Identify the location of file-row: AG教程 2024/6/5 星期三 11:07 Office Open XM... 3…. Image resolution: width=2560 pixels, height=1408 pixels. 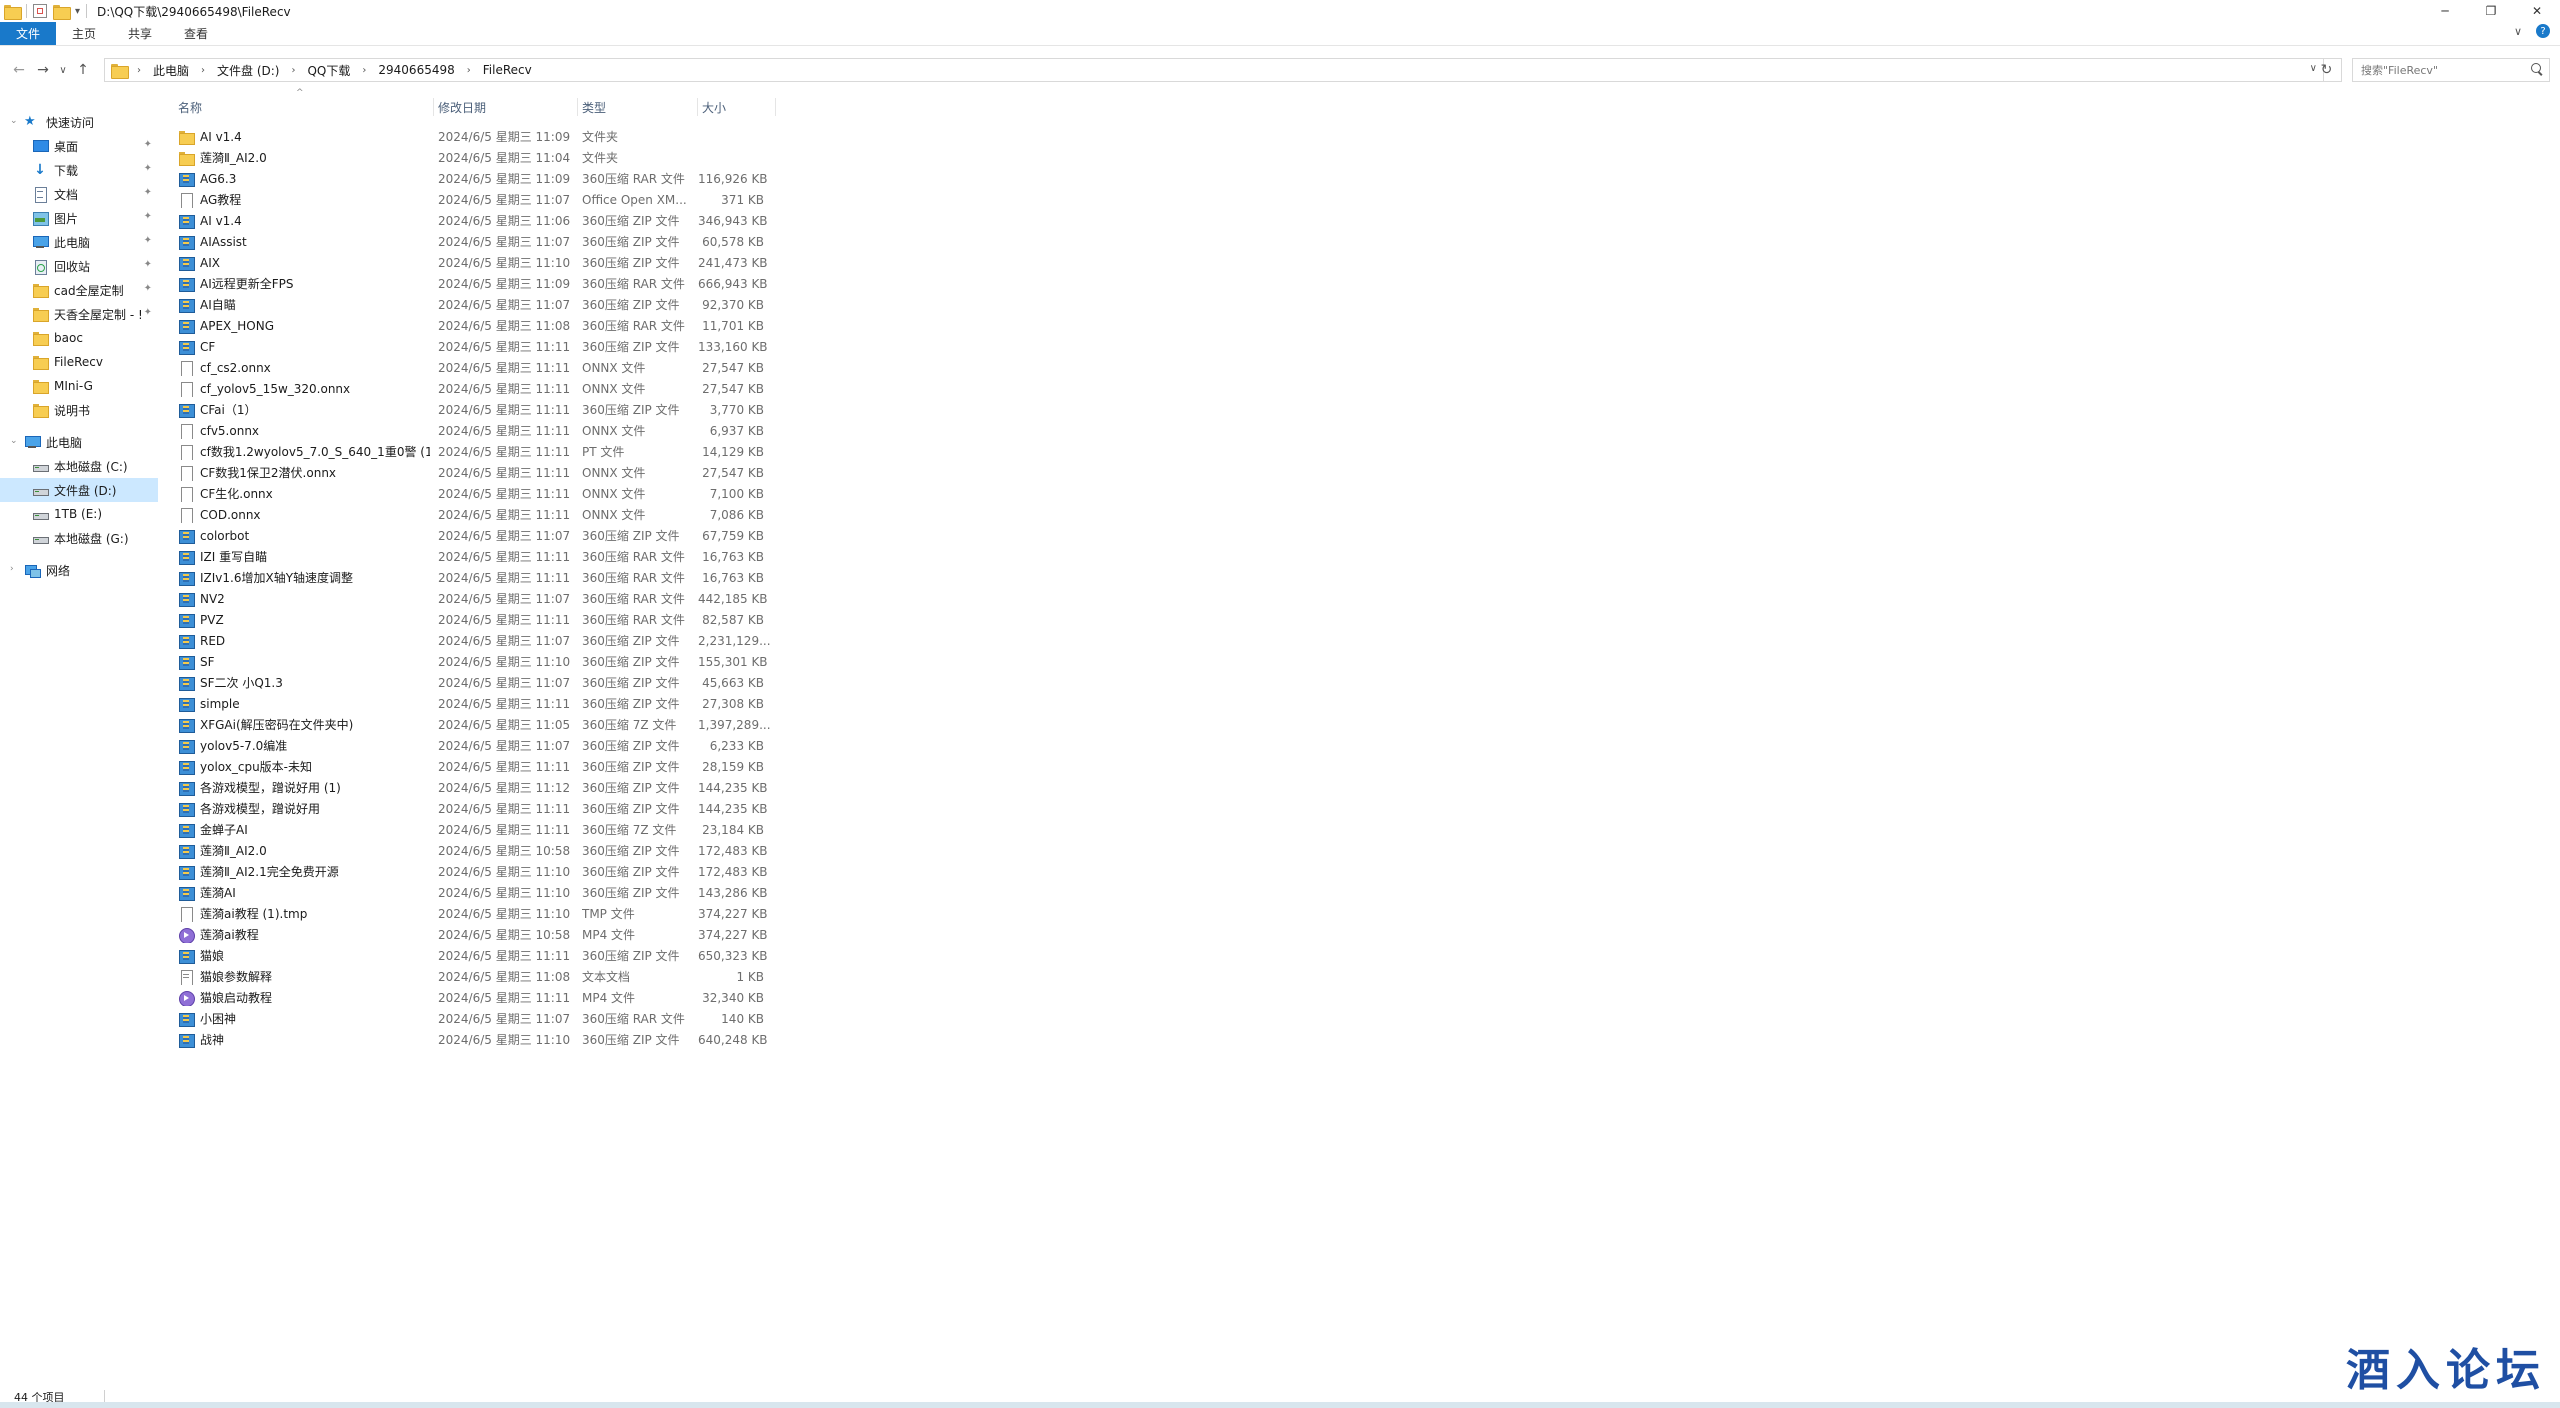
(470, 199).